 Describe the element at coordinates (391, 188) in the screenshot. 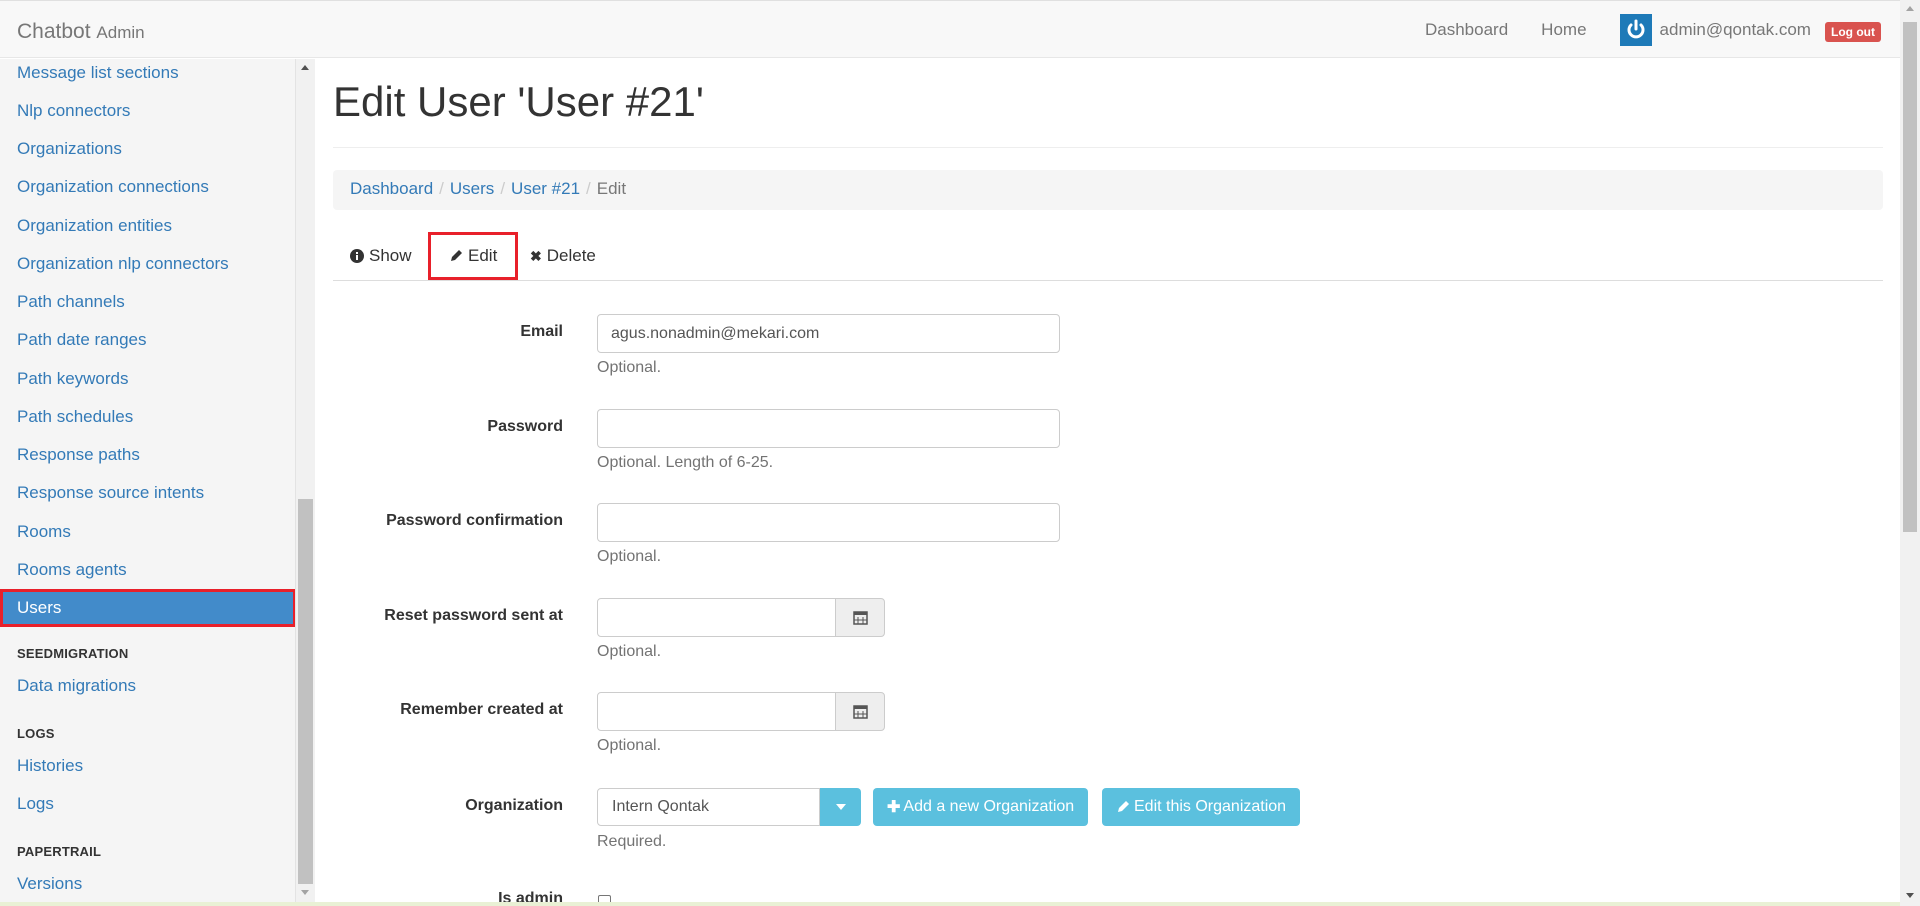

I see `breadcrumb-dashboard: Dashboard` at that location.